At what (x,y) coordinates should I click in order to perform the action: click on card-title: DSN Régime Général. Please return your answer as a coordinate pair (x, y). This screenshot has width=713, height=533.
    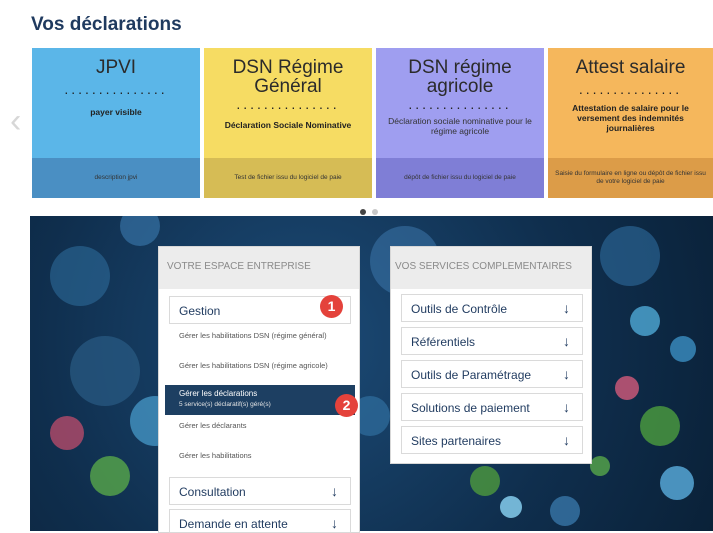
    Looking at the image, I should click on (288, 77).